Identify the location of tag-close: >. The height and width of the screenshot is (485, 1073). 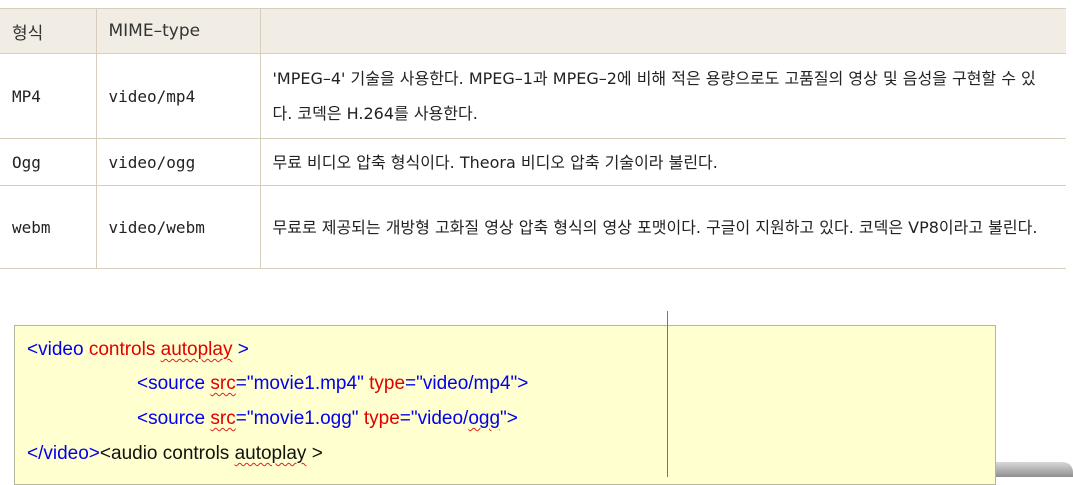
(240, 349).